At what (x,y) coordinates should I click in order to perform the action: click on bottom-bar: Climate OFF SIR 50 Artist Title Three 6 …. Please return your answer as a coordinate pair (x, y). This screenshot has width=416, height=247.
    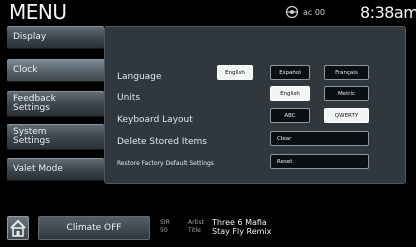
    Looking at the image, I should click on (208, 229).